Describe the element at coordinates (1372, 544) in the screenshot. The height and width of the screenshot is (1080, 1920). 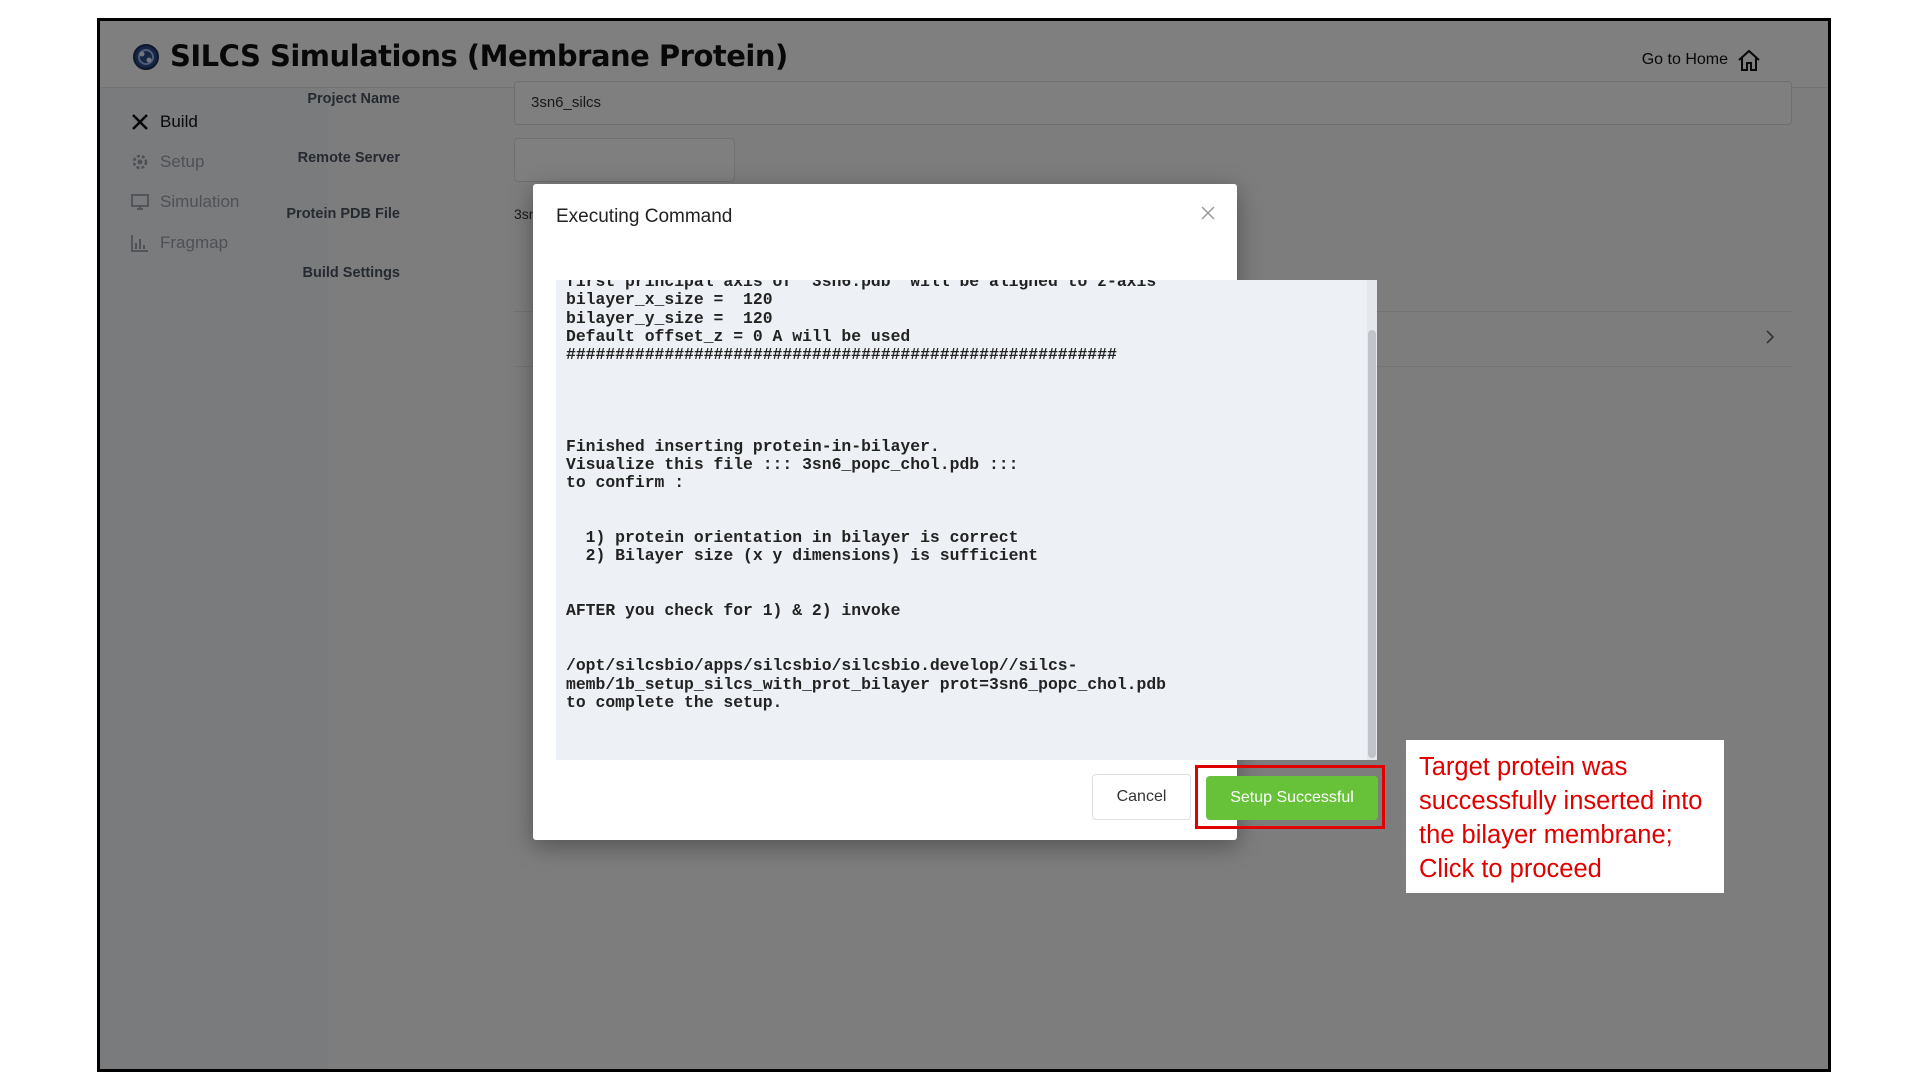
I see `console-scroll-thumb` at that location.